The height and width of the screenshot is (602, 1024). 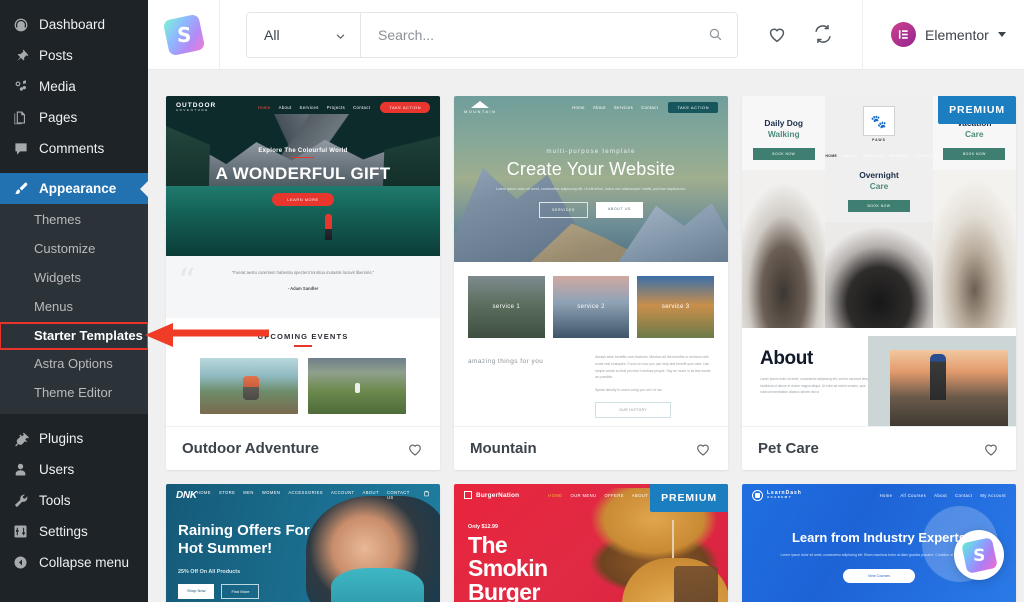 I want to click on thumb-brand-sub: ACADEMY, so click(x=779, y=497).